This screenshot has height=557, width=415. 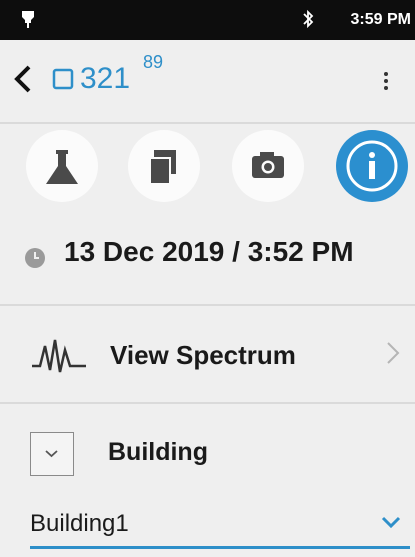 I want to click on building-expand-toggle, so click(x=52, y=454).